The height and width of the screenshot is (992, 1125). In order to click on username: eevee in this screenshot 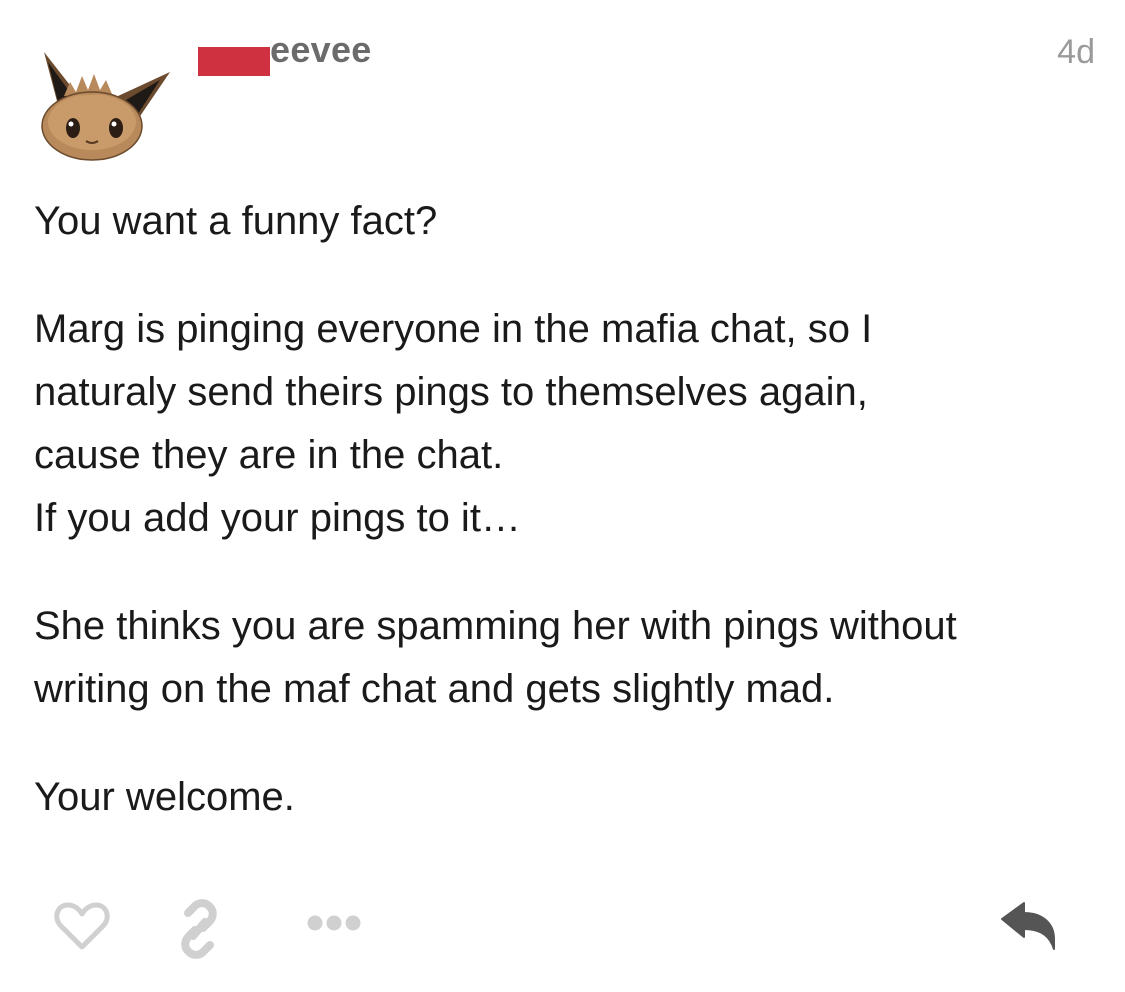, I will do `click(321, 50)`.